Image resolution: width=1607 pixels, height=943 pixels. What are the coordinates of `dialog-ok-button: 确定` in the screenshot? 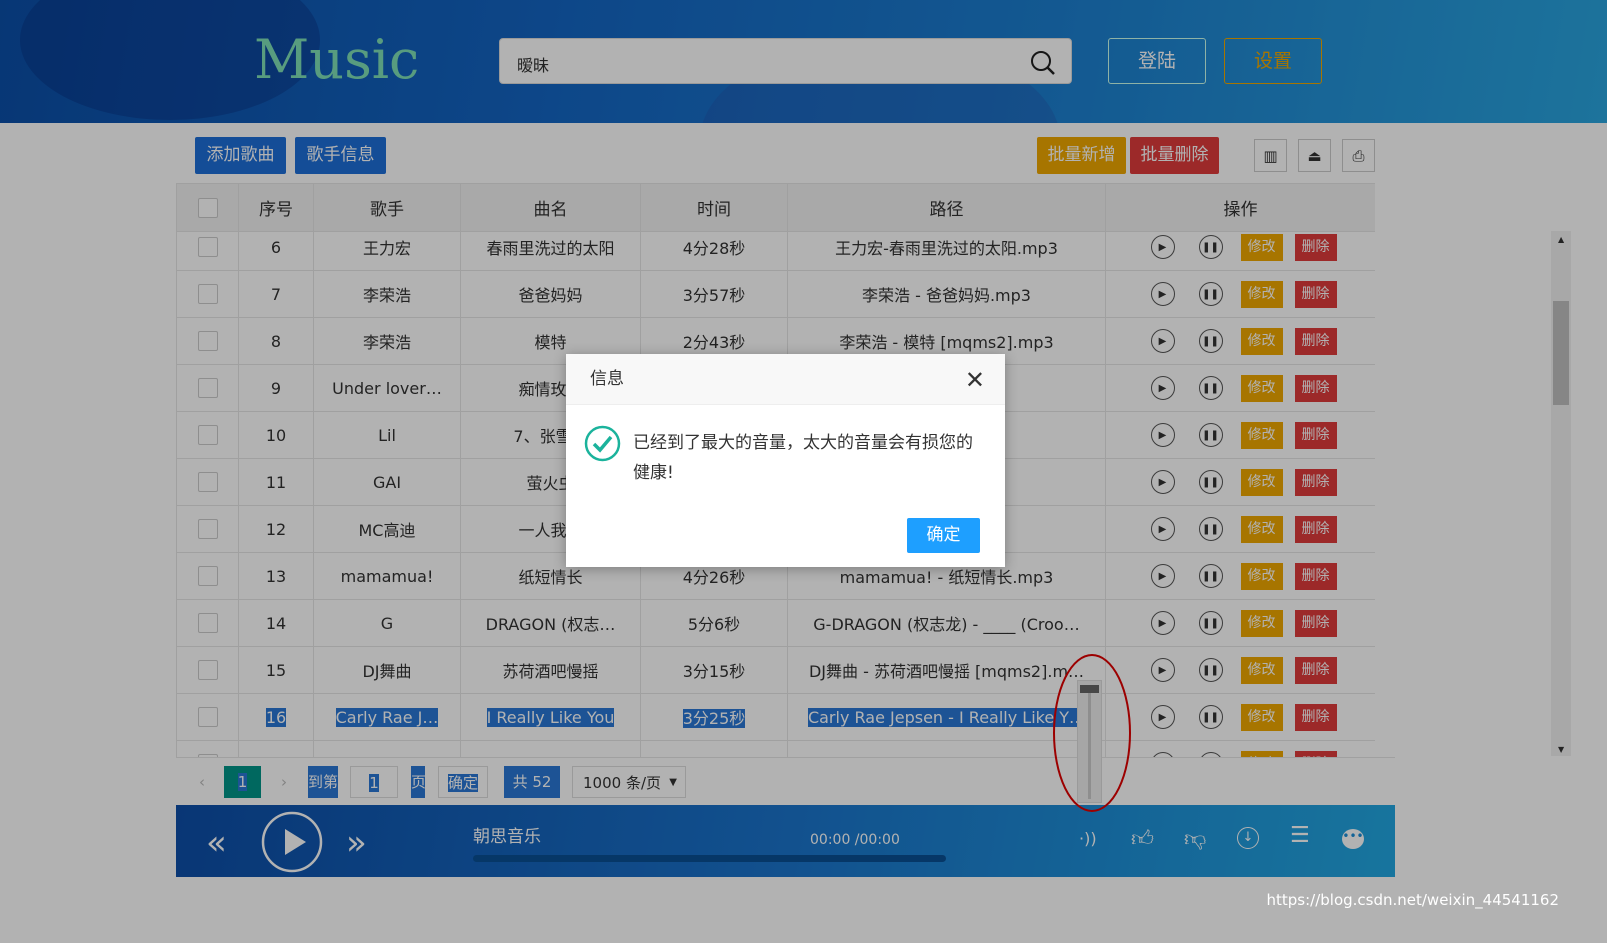 It's located at (943, 535).